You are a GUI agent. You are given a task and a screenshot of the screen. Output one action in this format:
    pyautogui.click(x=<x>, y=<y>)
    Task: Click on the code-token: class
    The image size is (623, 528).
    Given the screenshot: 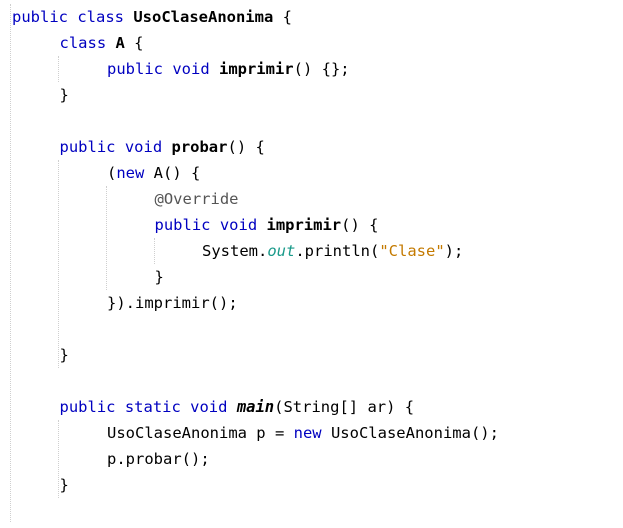 What is the action you would take?
    pyautogui.click(x=87, y=43)
    